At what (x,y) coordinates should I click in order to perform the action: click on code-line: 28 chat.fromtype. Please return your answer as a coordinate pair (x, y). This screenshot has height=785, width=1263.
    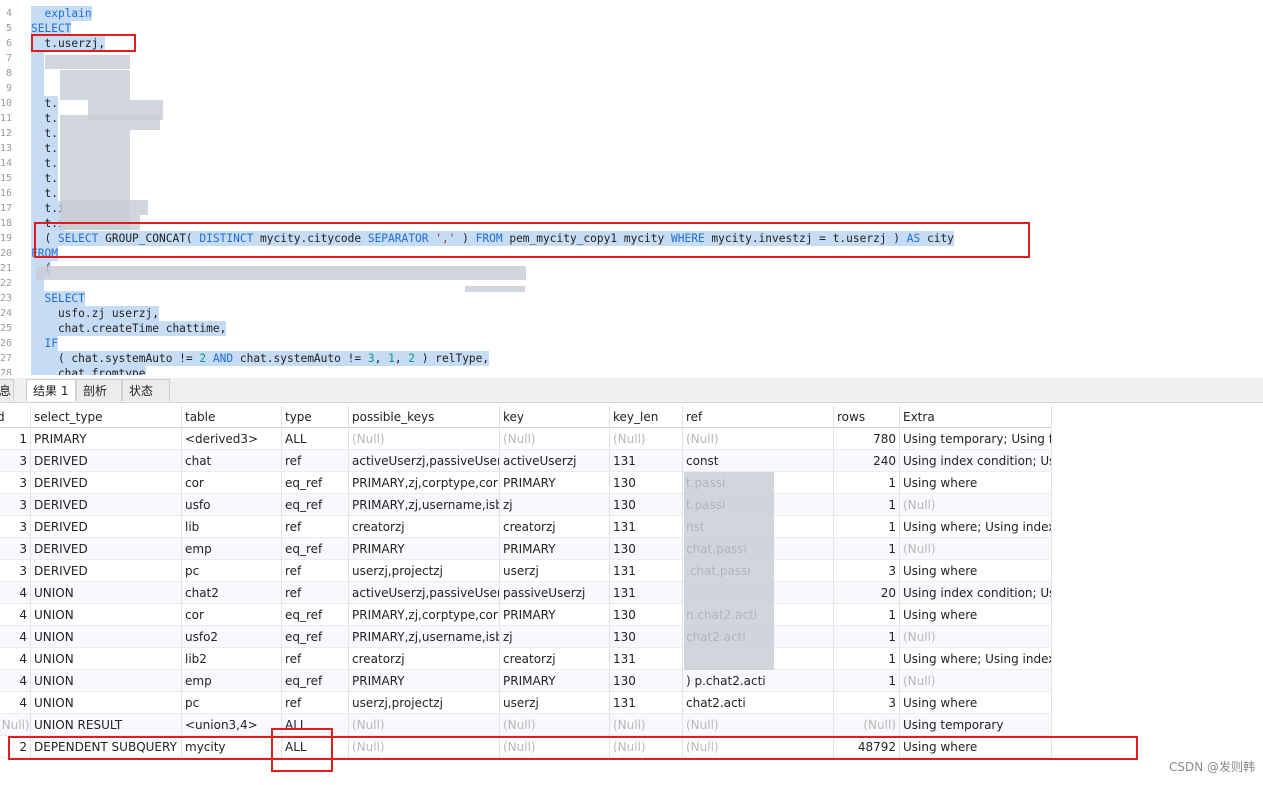
    Looking at the image, I should click on (631, 370).